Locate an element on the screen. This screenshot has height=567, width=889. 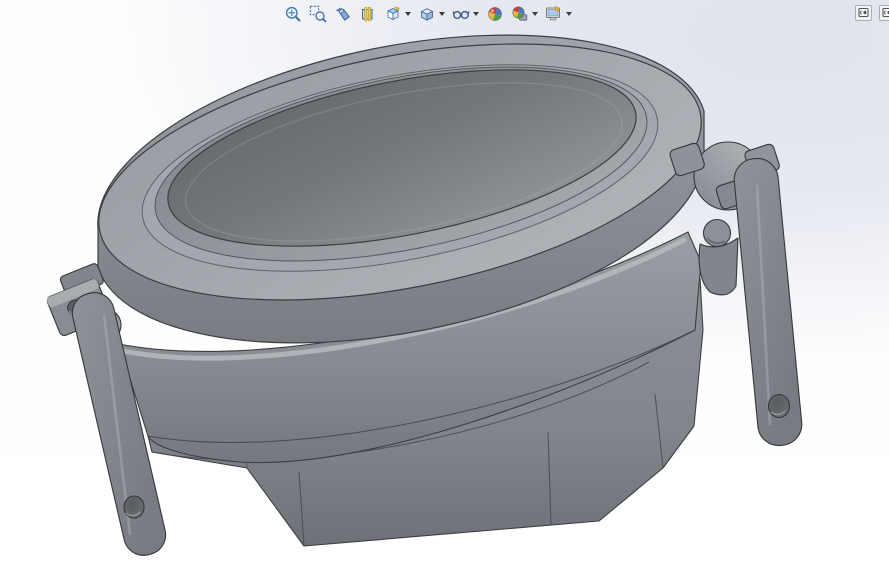
view-orientation-icon is located at coordinates (393, 14).